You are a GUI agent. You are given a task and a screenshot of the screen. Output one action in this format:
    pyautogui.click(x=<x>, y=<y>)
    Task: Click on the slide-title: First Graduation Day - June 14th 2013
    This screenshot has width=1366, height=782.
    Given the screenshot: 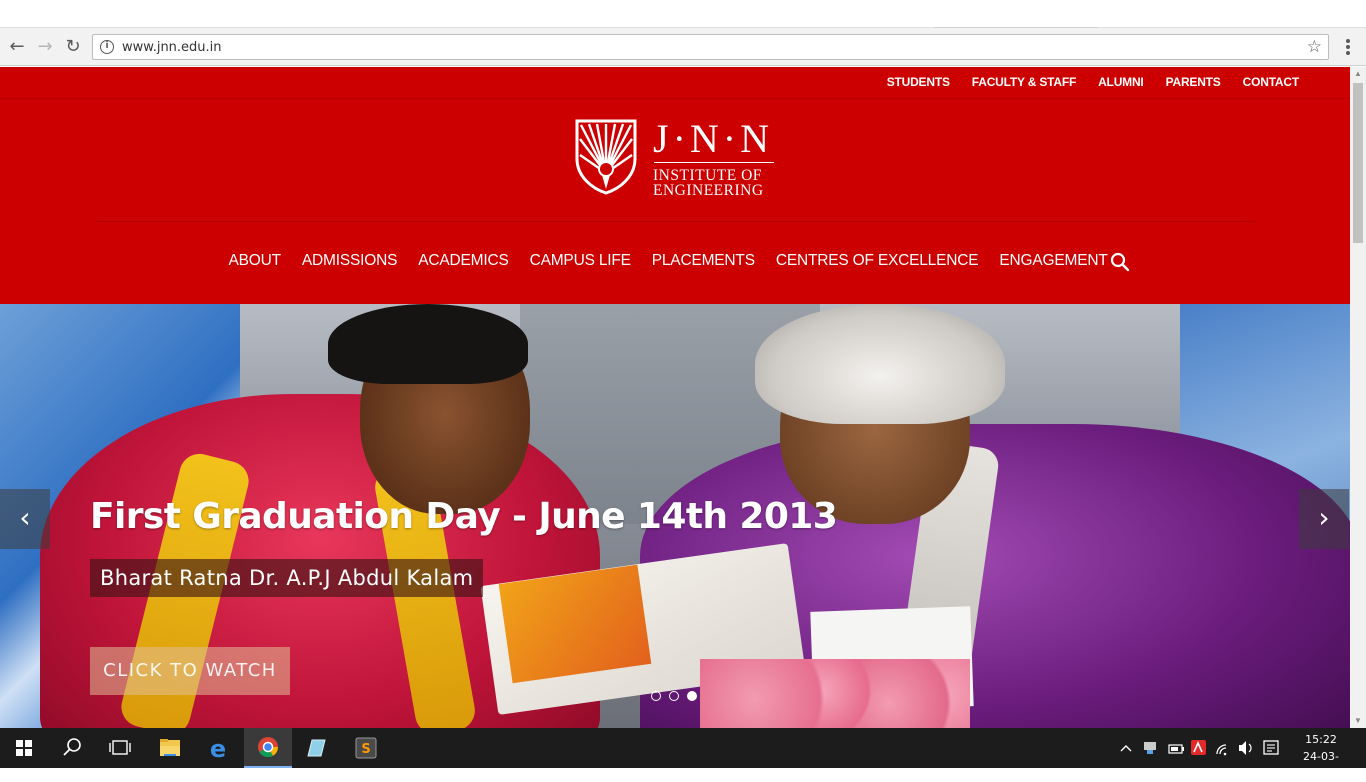 What is the action you would take?
    pyautogui.click(x=464, y=516)
    